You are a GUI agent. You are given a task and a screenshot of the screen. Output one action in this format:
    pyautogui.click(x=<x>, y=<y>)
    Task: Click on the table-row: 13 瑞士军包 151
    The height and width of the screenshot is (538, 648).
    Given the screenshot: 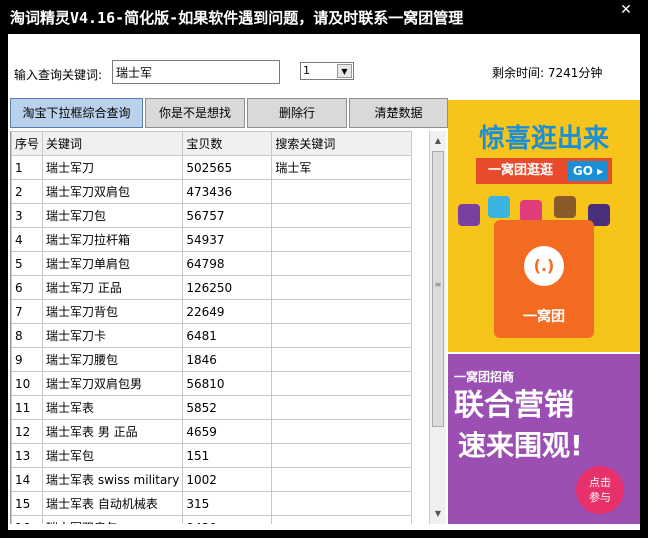 What is the action you would take?
    pyautogui.click(x=212, y=455)
    